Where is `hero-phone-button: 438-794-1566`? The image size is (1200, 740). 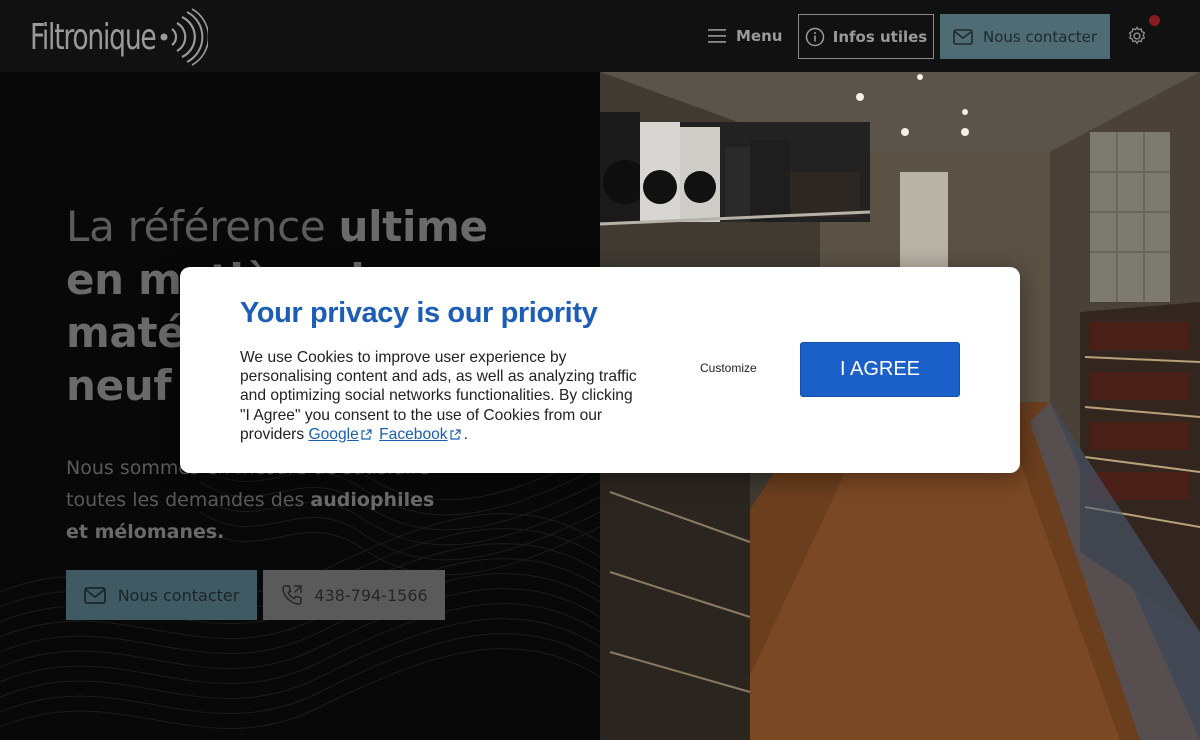 hero-phone-button: 438-794-1566 is located at coordinates (354, 595).